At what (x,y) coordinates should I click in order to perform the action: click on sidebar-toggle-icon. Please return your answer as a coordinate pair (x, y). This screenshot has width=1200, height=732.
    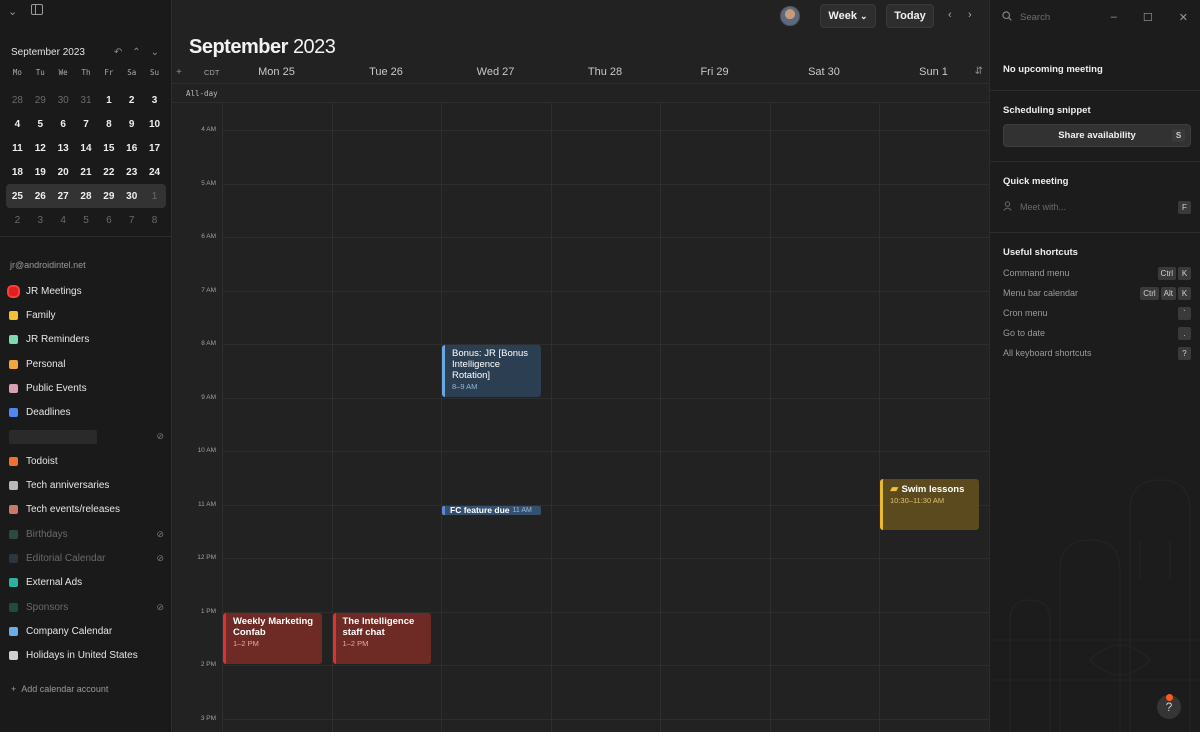
    Looking at the image, I should click on (37, 11).